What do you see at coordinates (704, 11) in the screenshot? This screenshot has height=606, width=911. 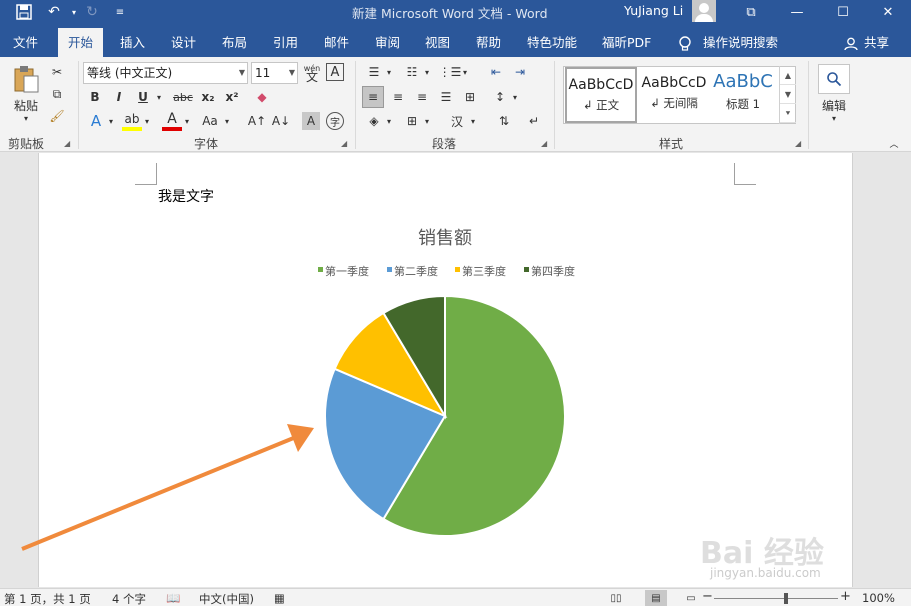 I see `avatar` at bounding box center [704, 11].